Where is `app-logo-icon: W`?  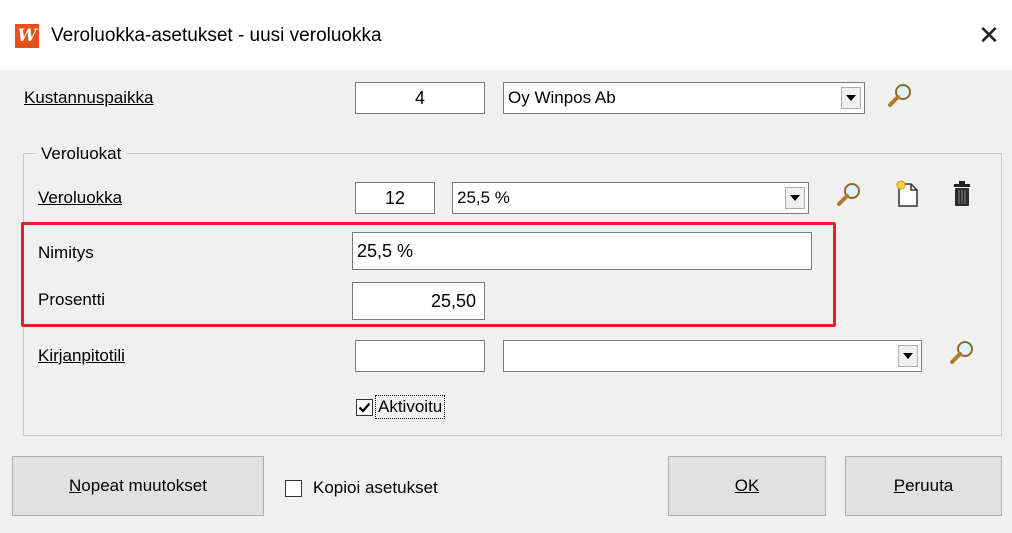 app-logo-icon: W is located at coordinates (27, 36).